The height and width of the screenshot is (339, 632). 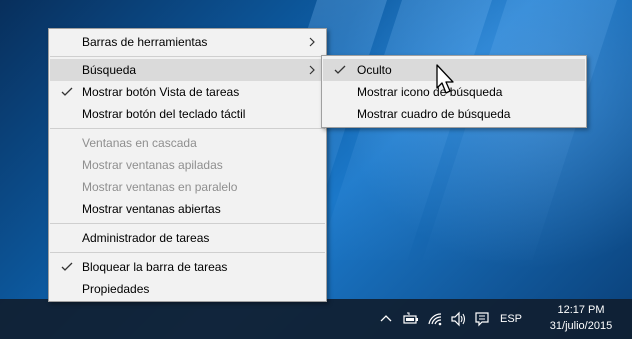 What do you see at coordinates (434, 114) in the screenshot?
I see `submenu-item-label: Mostrar cuadro de búsqueda` at bounding box center [434, 114].